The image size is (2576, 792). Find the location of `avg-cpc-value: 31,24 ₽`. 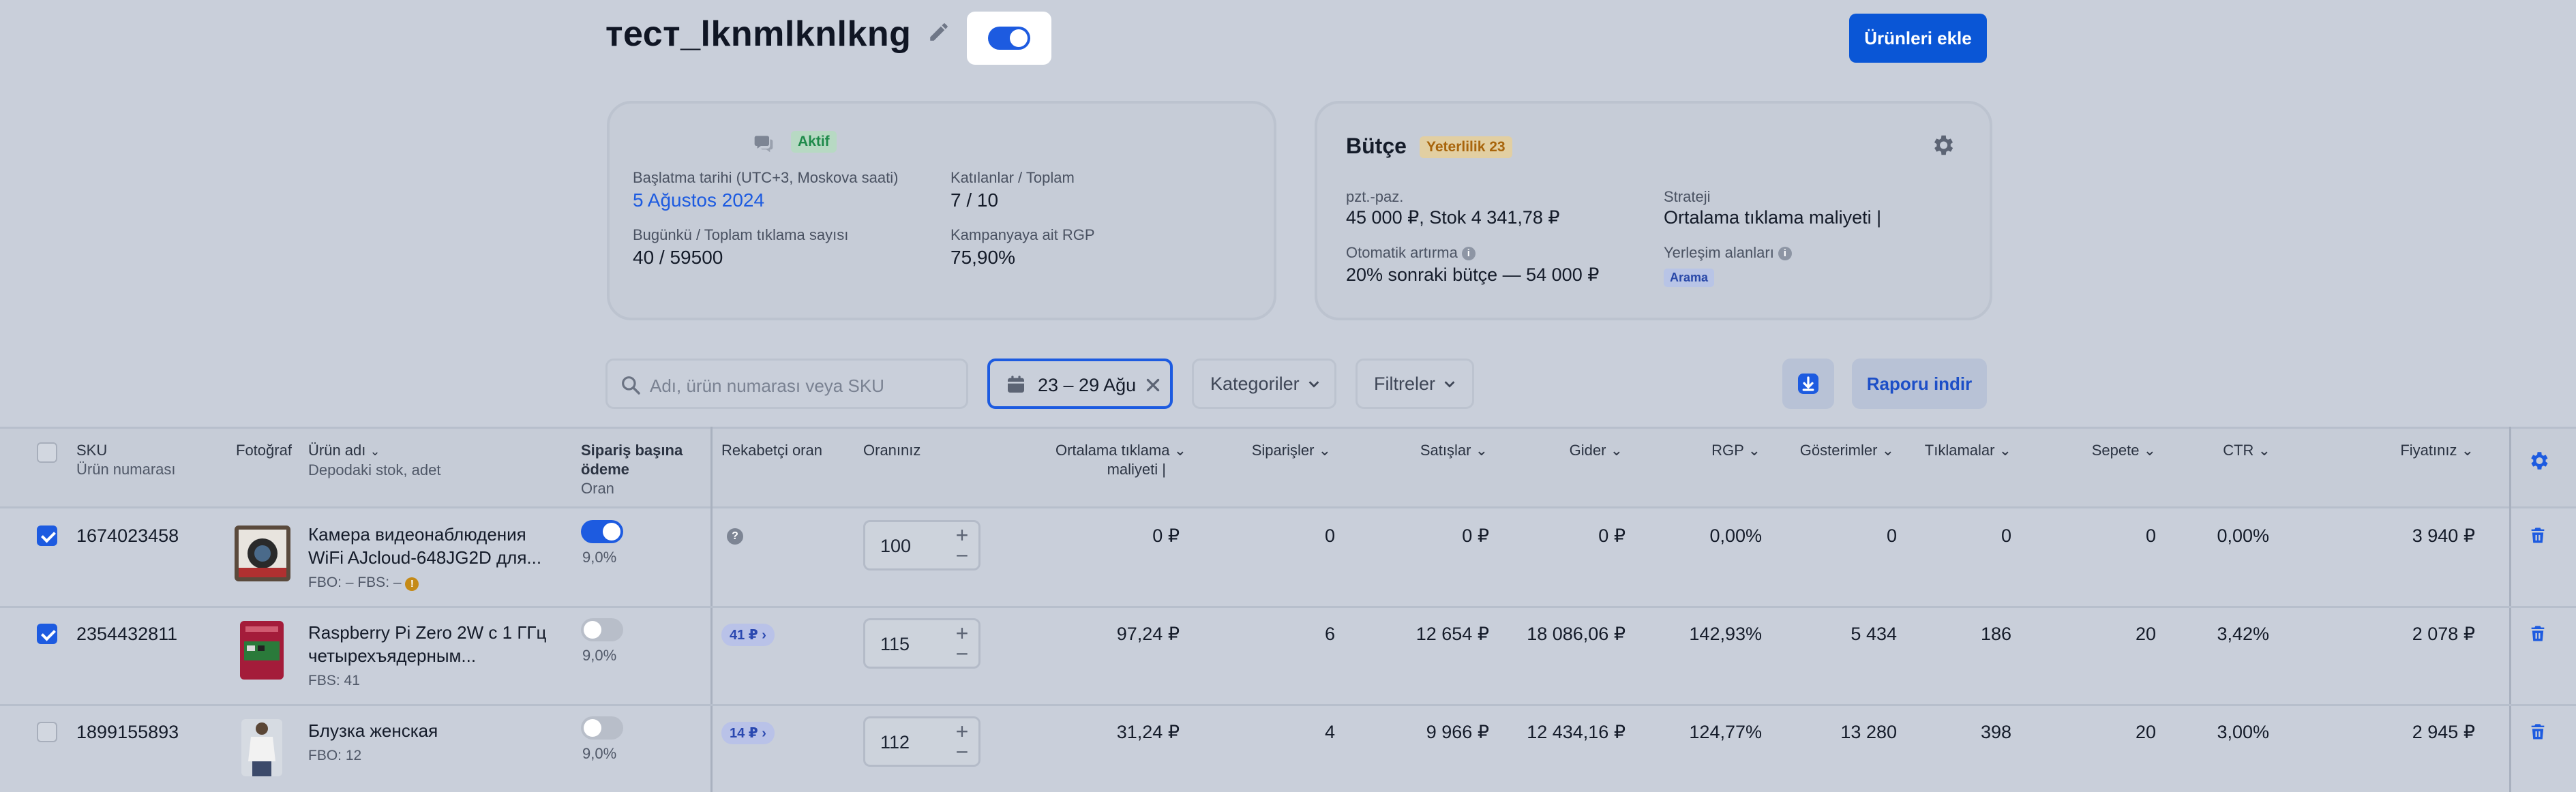

avg-cpc-value: 31,24 ₽ is located at coordinates (1148, 732).